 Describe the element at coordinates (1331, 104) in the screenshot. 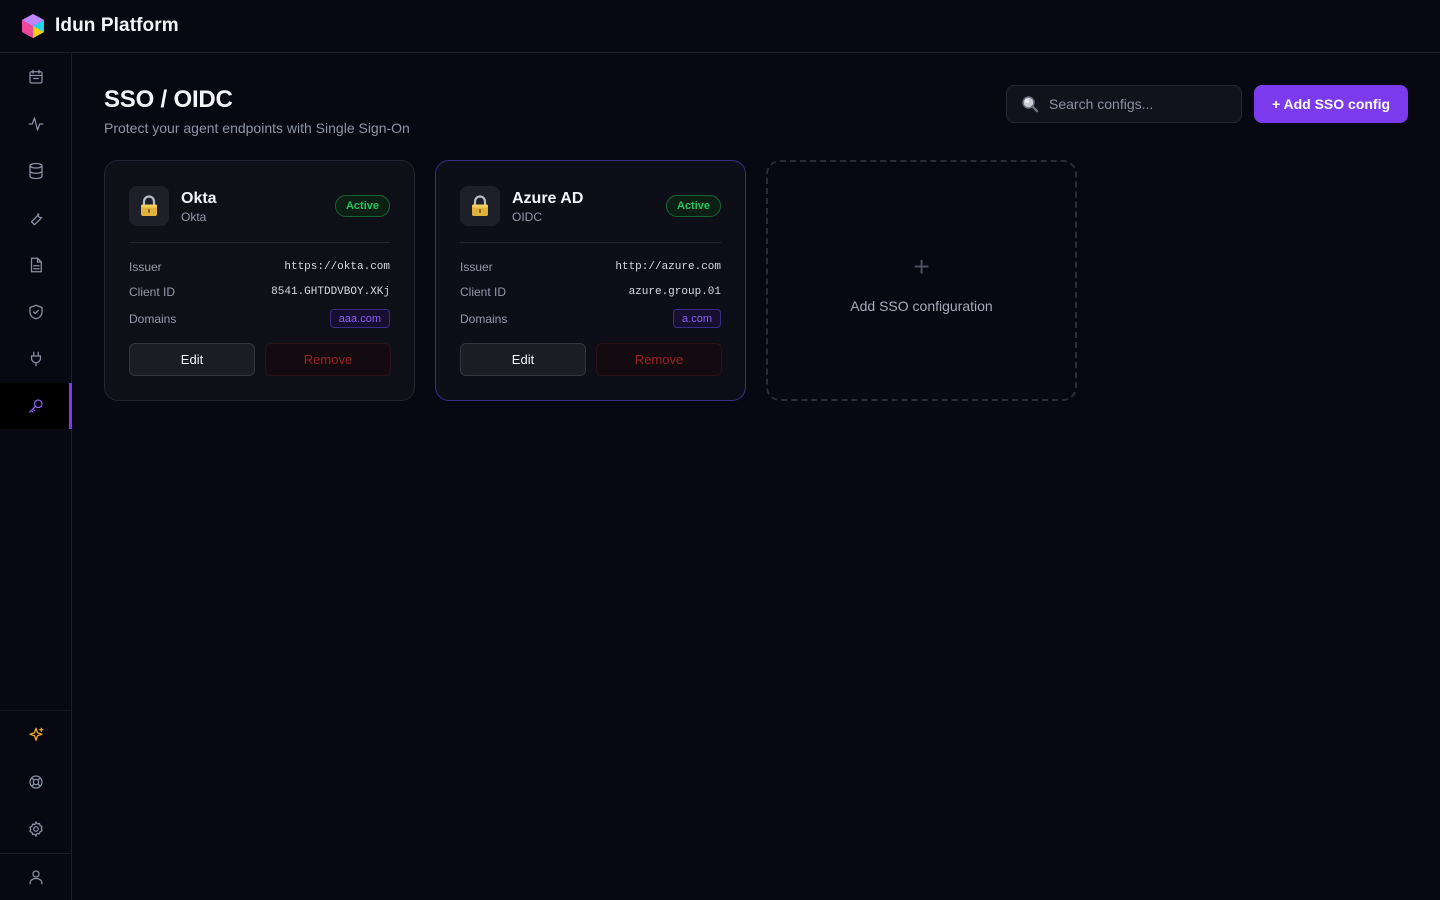

I see `add-sso-config-button: + Add SSO config` at that location.